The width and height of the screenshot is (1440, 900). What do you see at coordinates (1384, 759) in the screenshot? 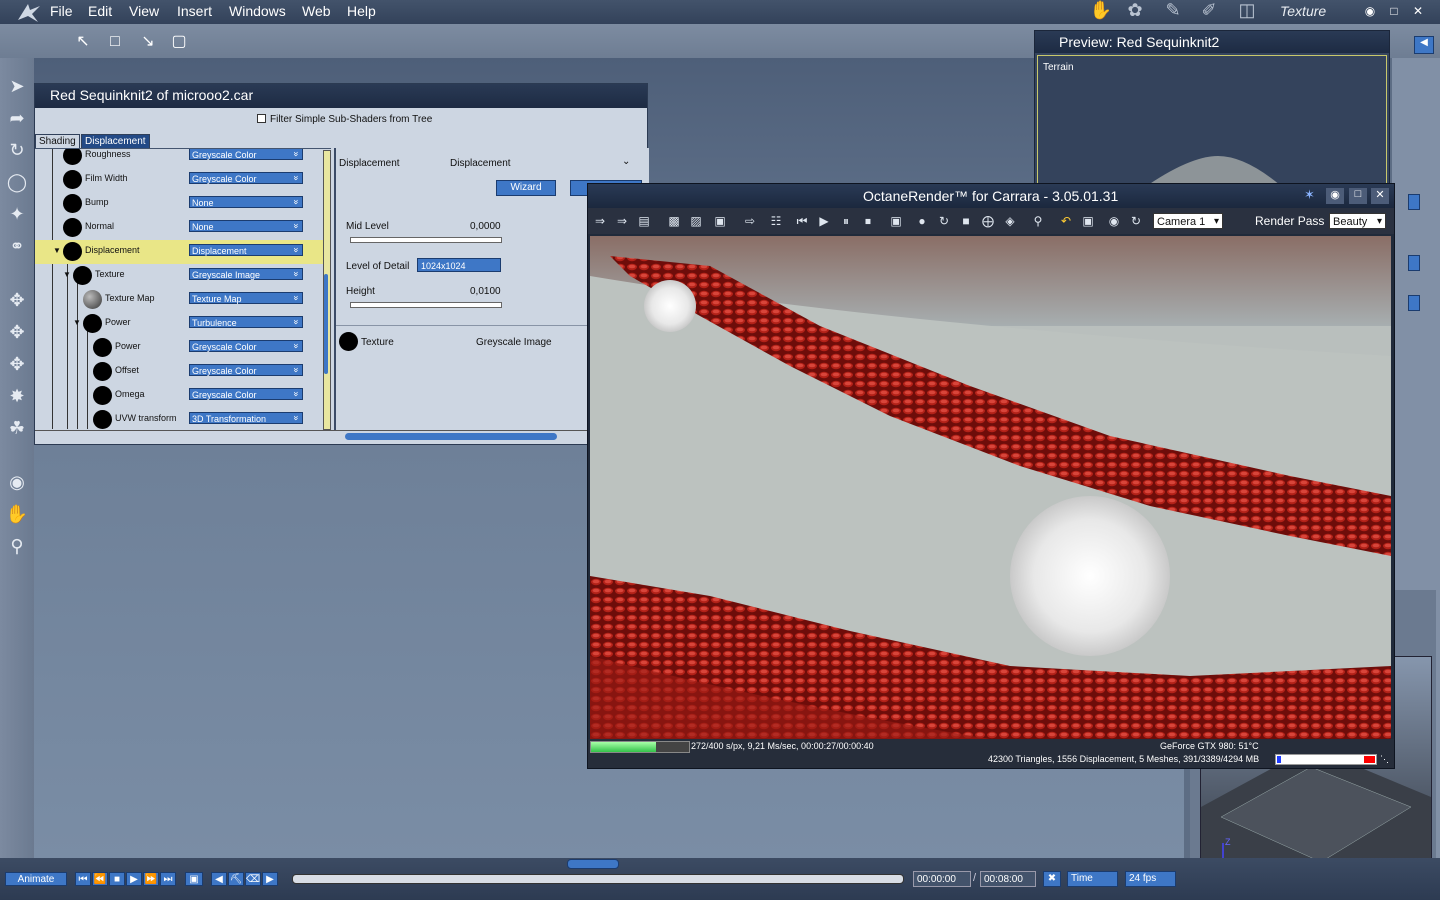
I see `resize-grip-icon: ⋱` at bounding box center [1384, 759].